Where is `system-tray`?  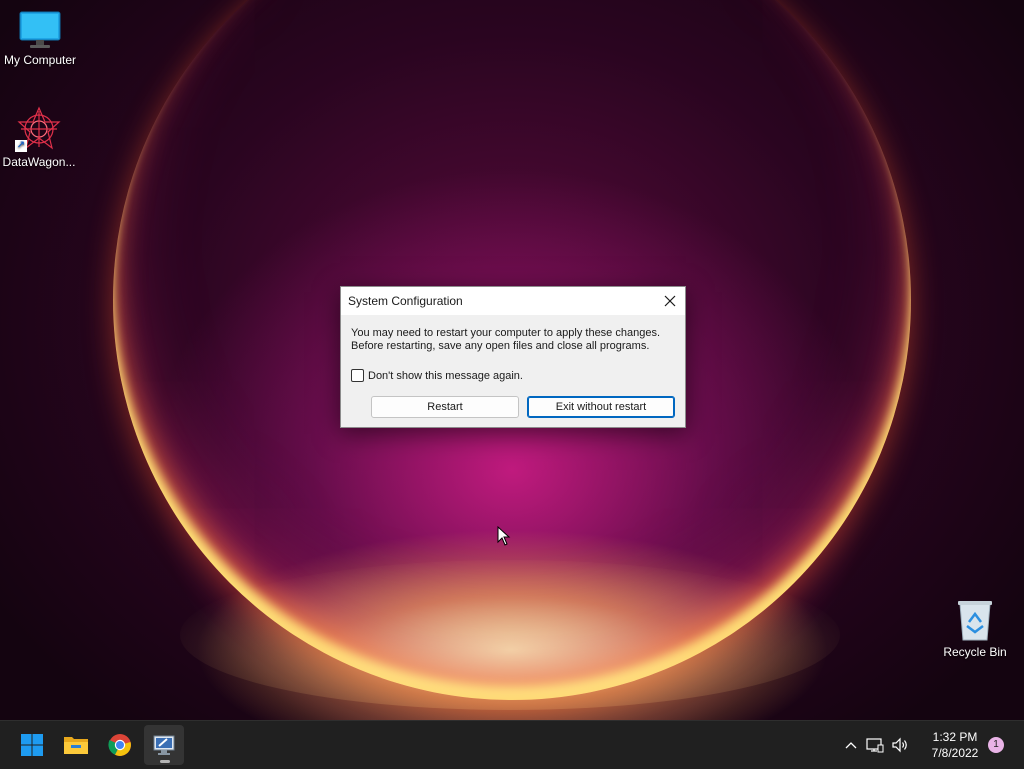
system-tray is located at coordinates (876, 745).